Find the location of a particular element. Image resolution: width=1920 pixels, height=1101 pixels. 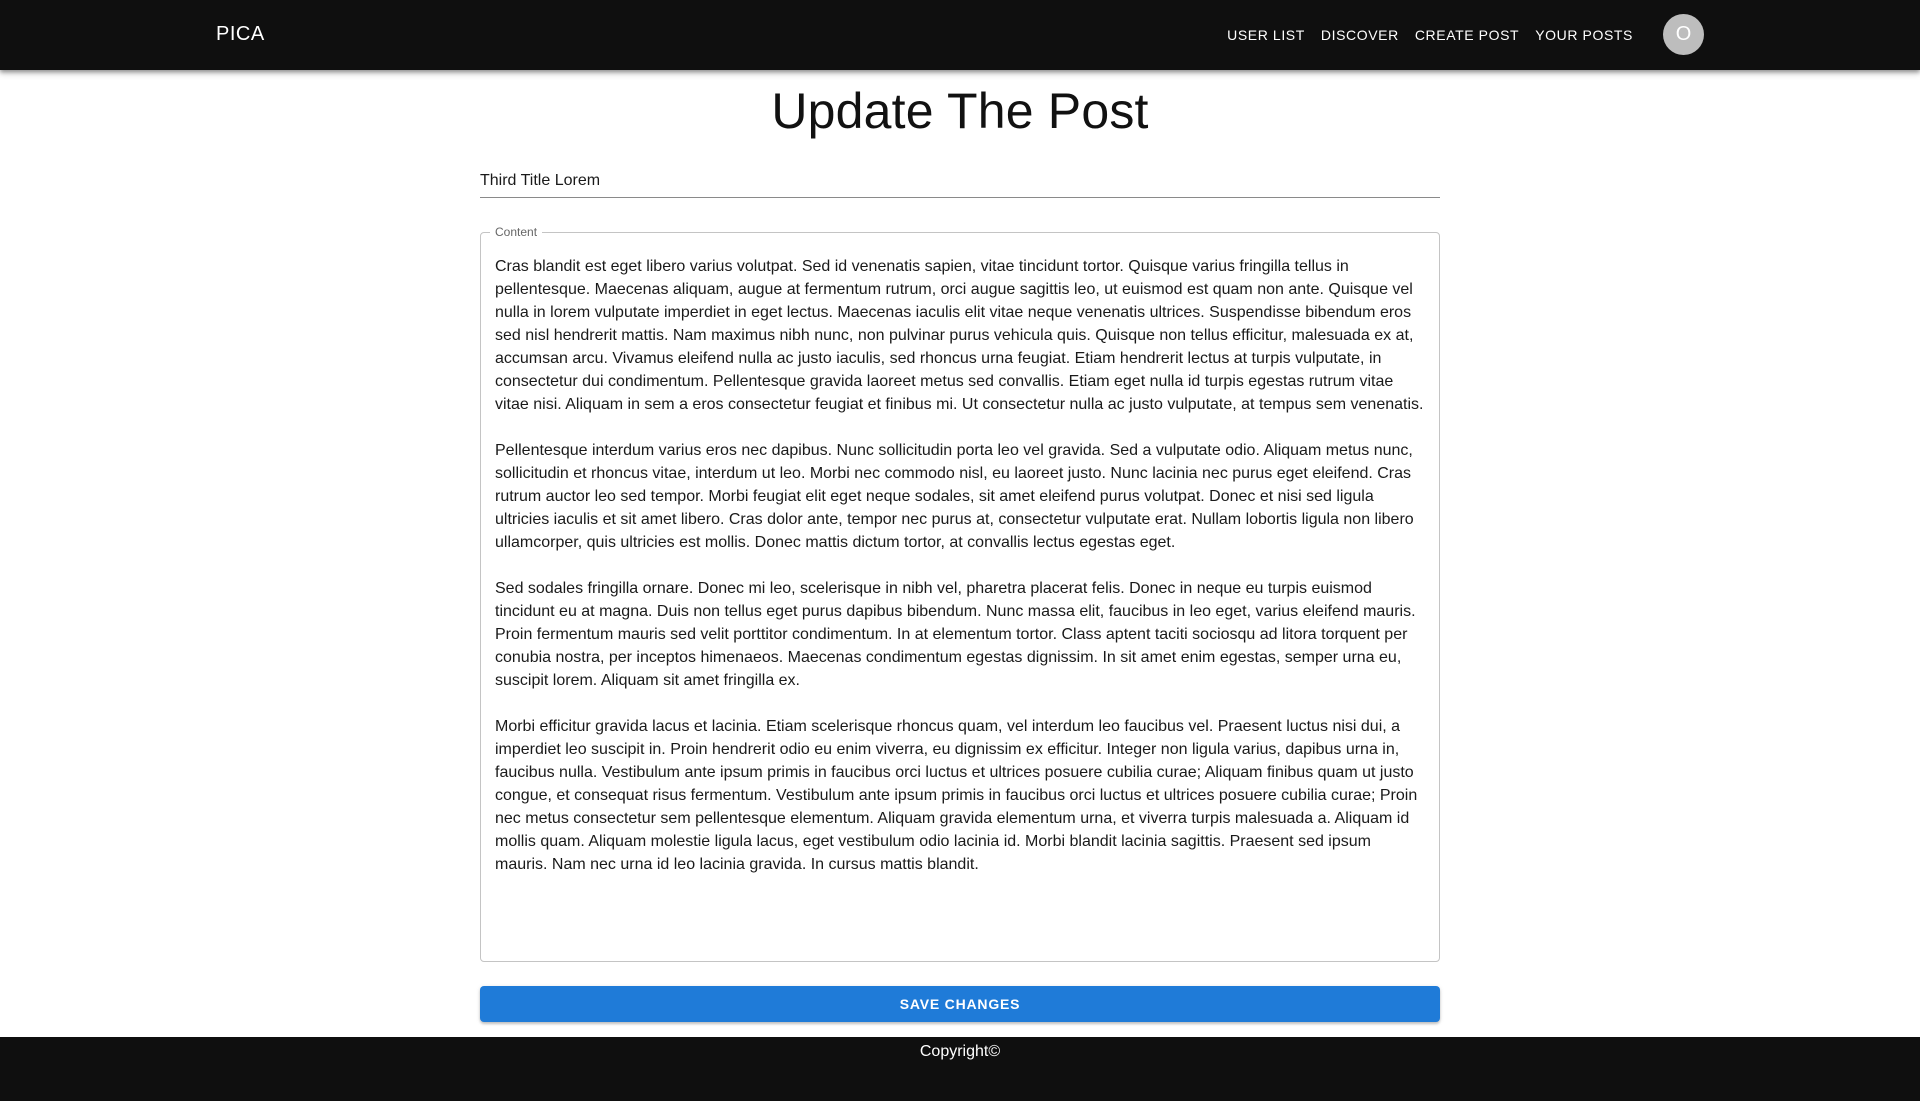

save-changes-button: SAVE CHANGES is located at coordinates (960, 1004).